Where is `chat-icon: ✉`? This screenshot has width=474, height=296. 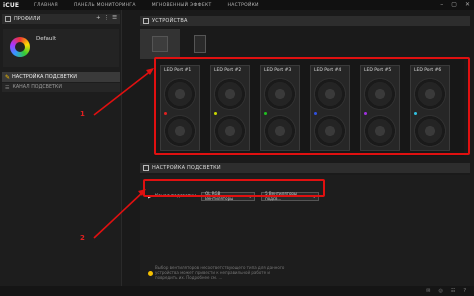 chat-icon: ✉ is located at coordinates (428, 291).